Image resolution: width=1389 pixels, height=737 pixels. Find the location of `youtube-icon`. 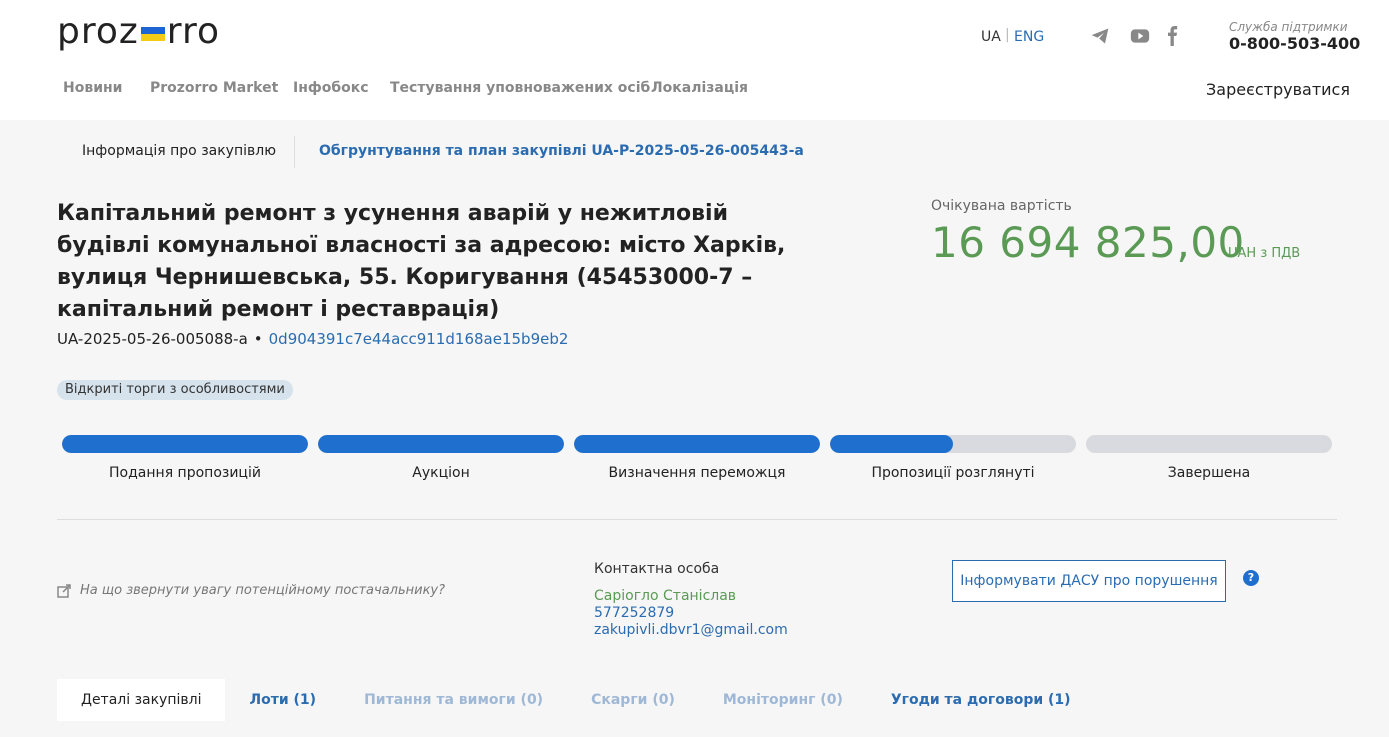

youtube-icon is located at coordinates (1140, 36).